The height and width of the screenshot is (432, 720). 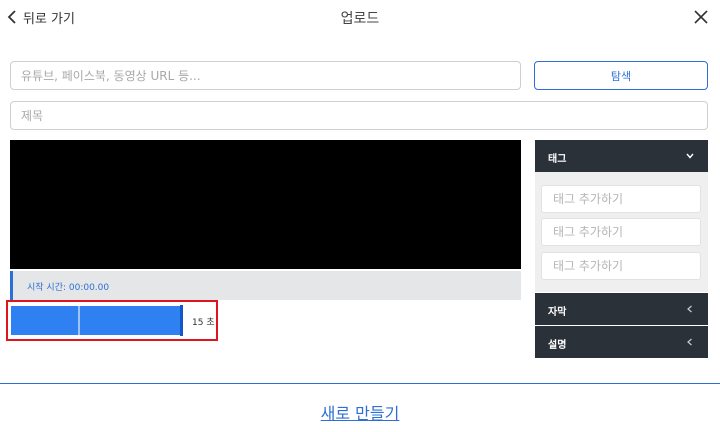 I want to click on search-button: 탐색, so click(x=621, y=75).